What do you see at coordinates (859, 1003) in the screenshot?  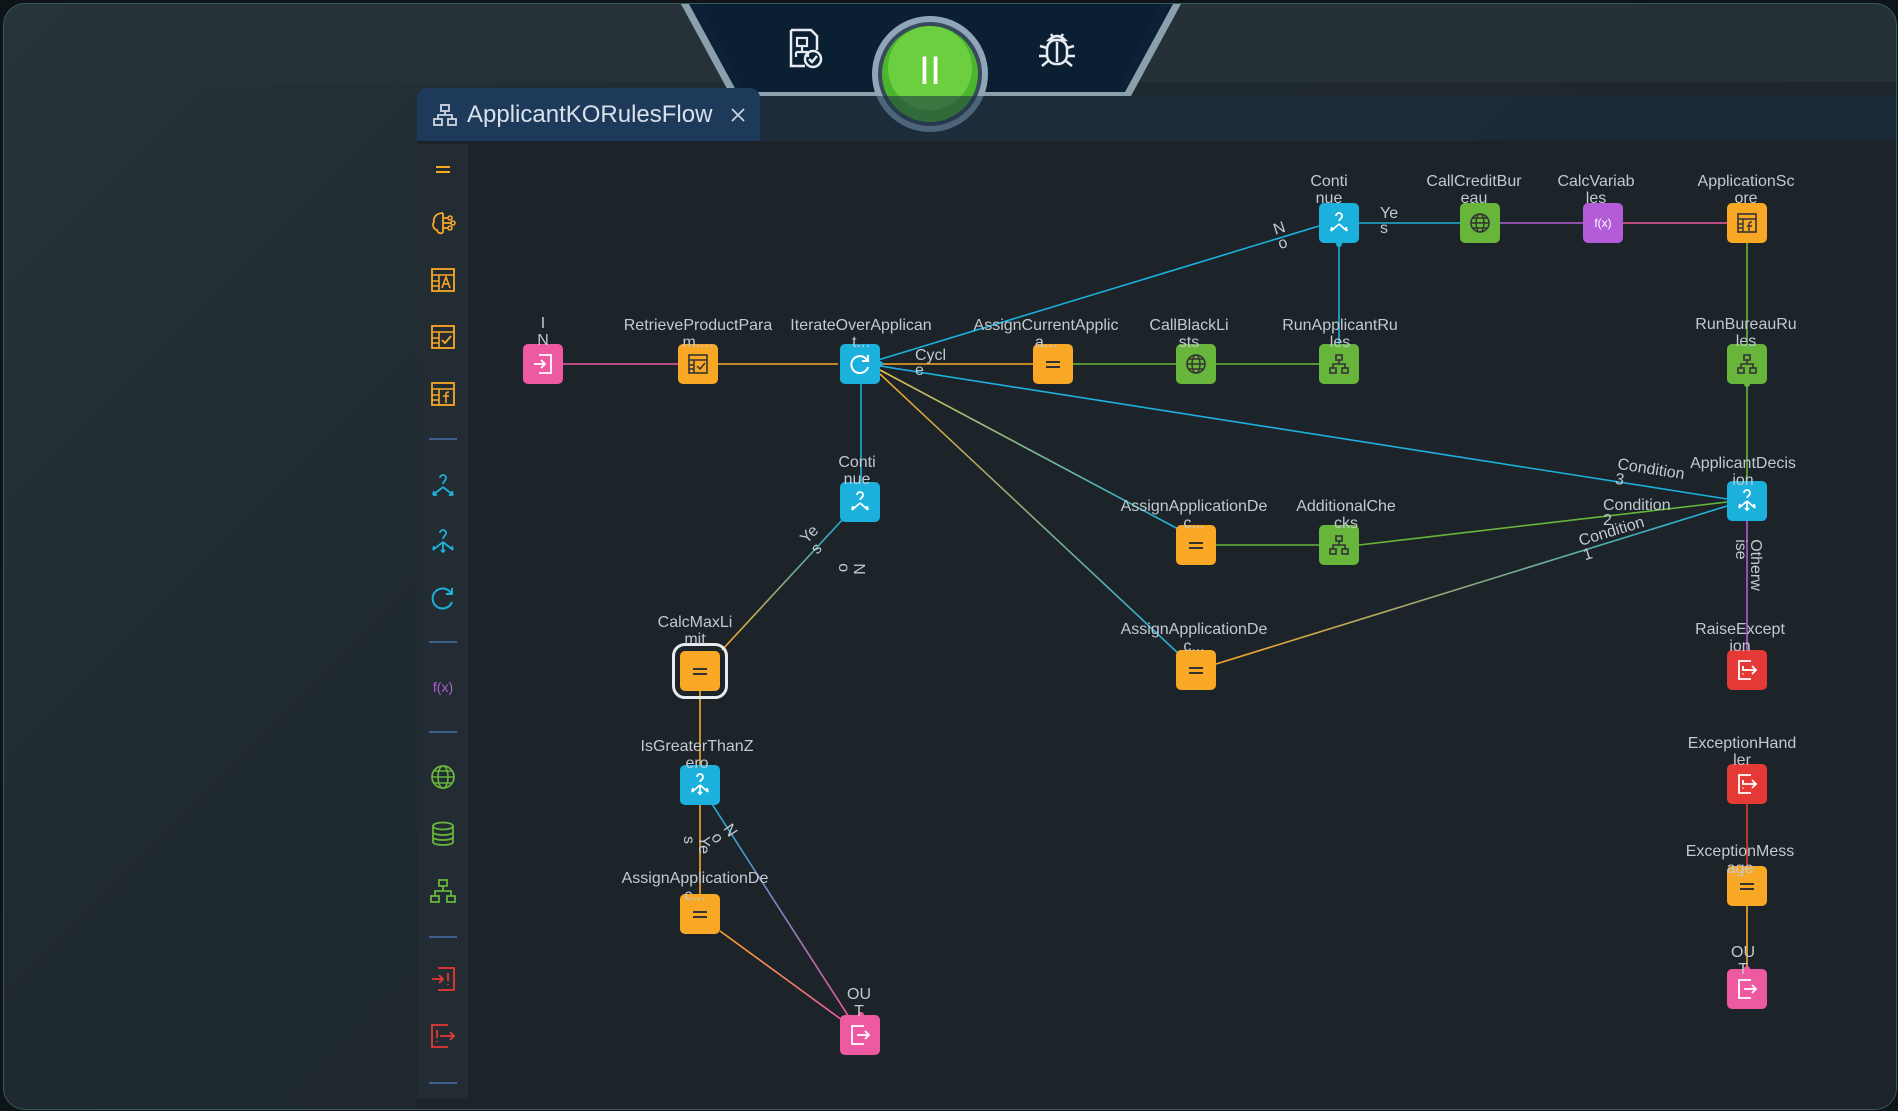 I see `label-out-bottom: OU T` at bounding box center [859, 1003].